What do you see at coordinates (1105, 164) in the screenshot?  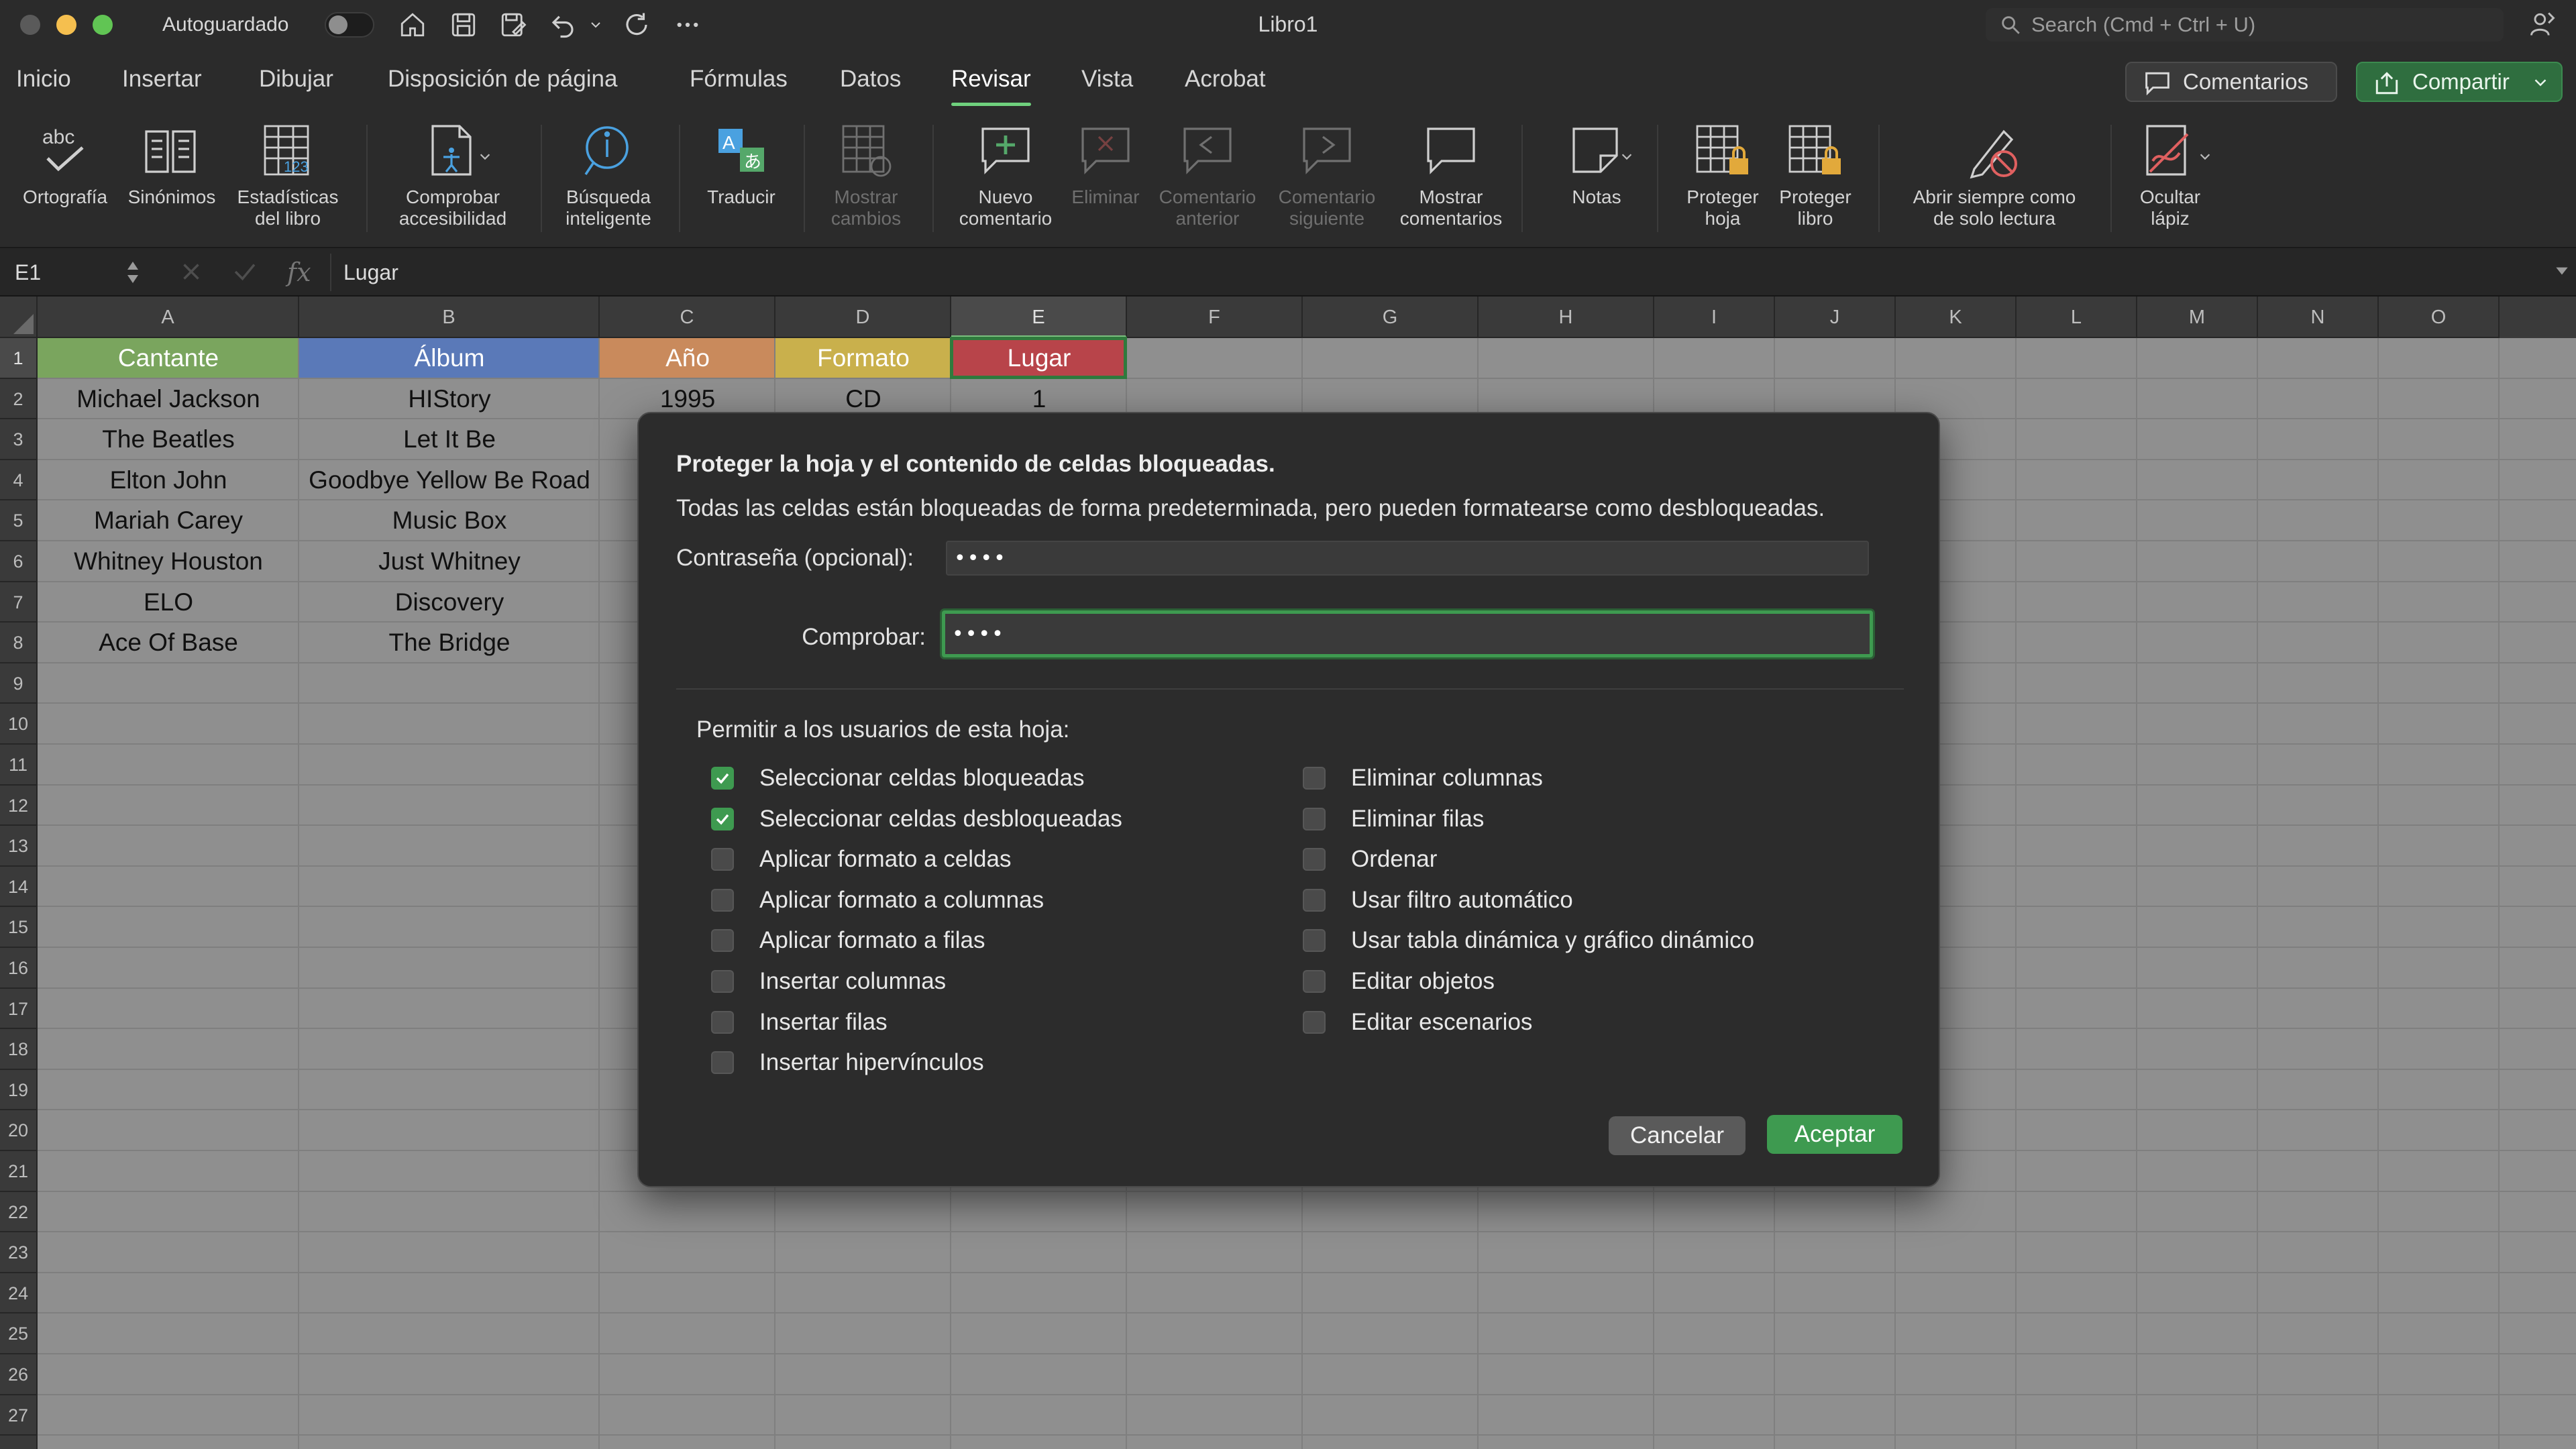 I see `delete-comment-button: Eliminar` at bounding box center [1105, 164].